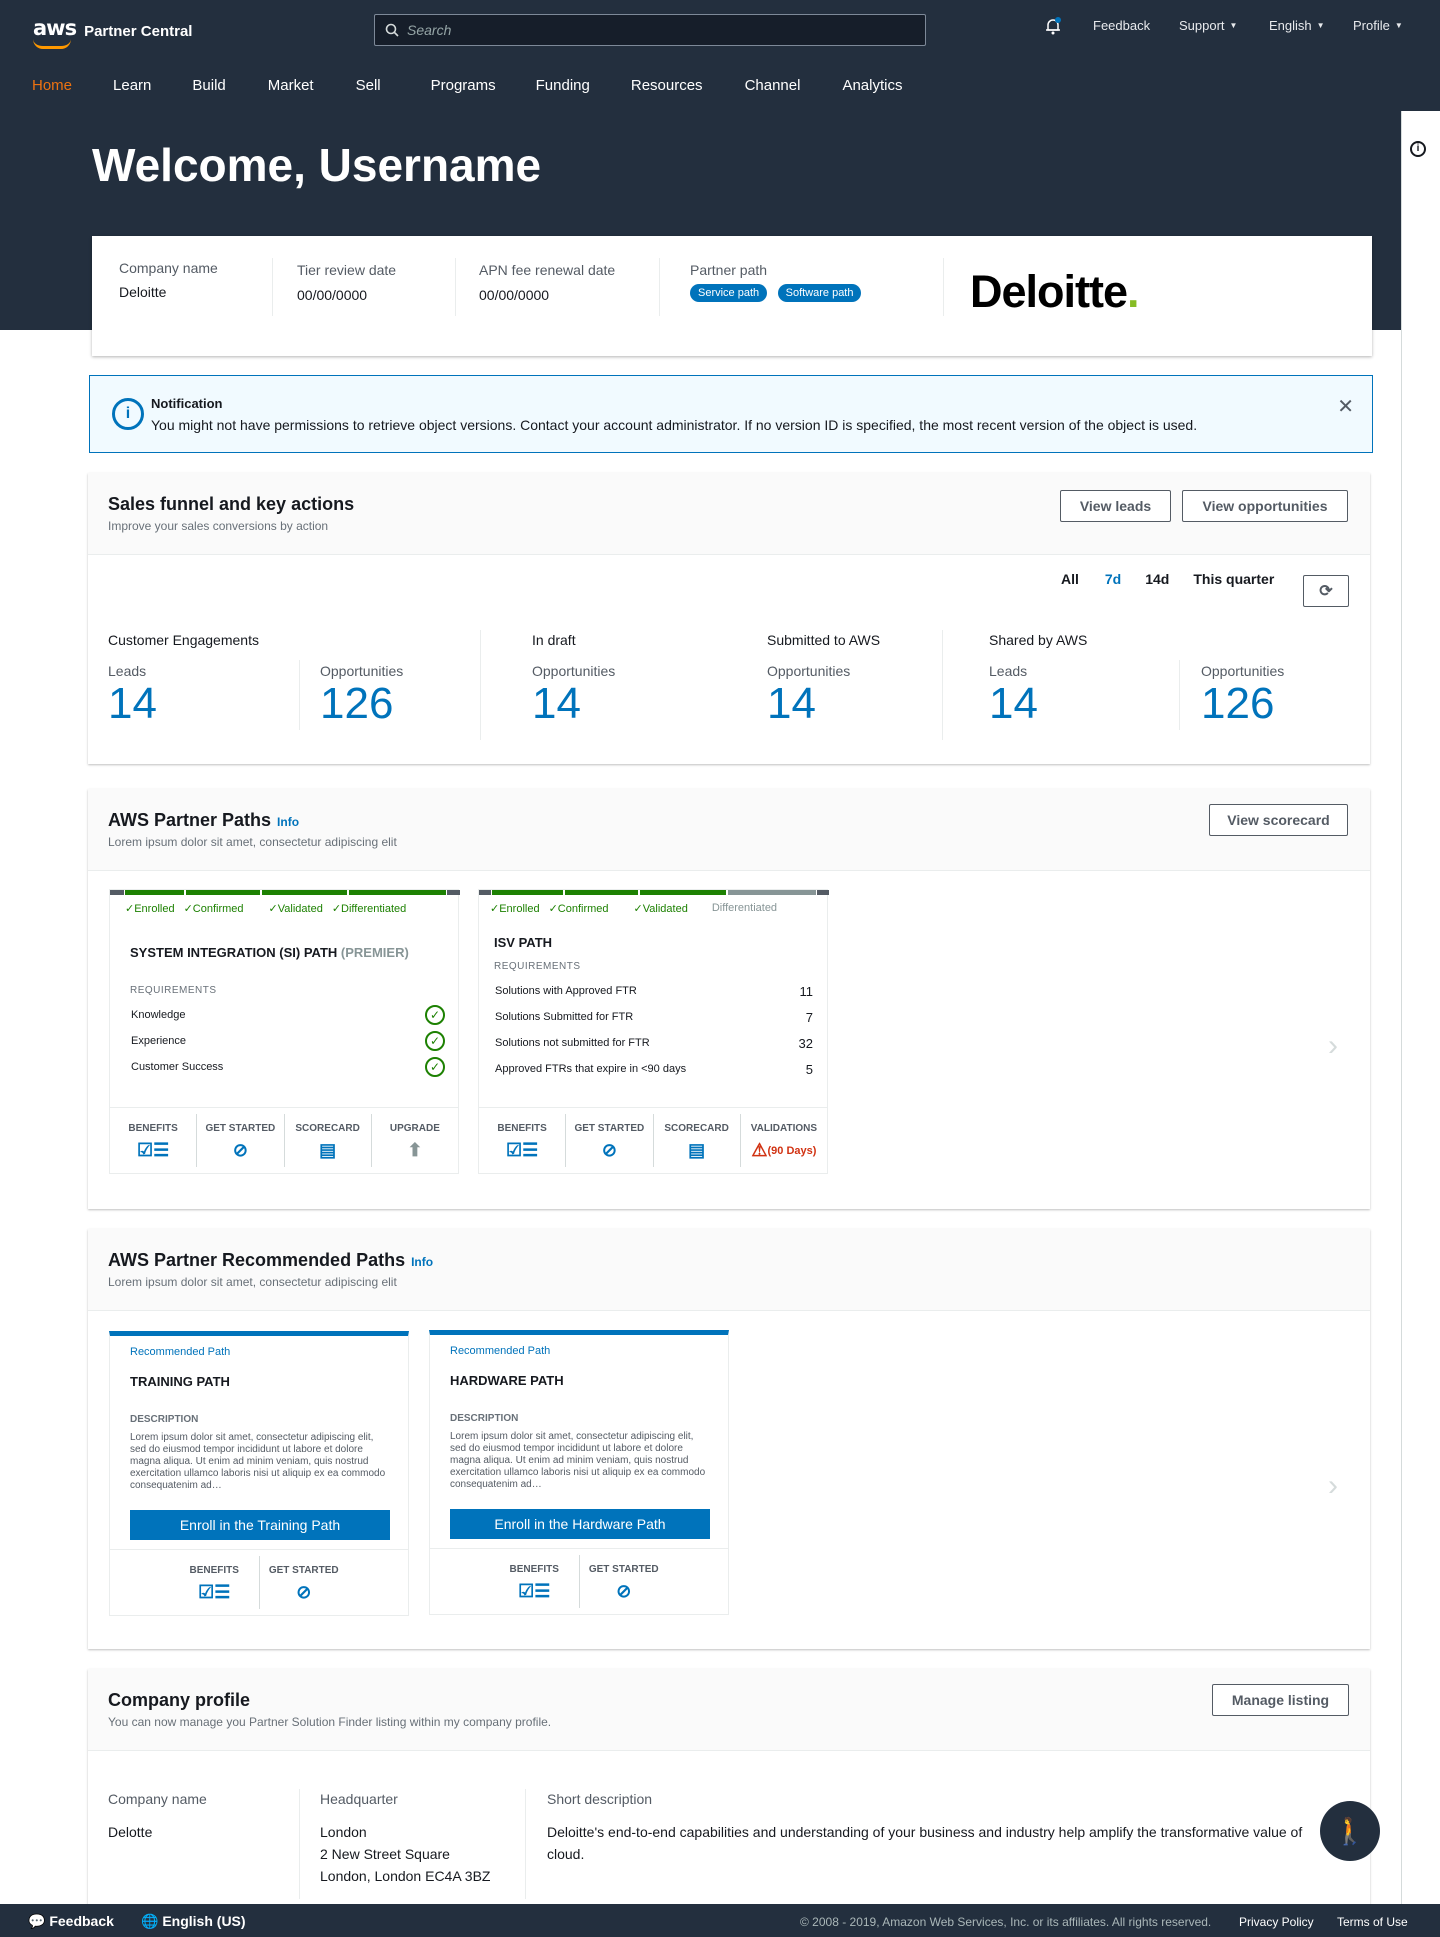  I want to click on refresh-icon: ⟳, so click(1326, 591).